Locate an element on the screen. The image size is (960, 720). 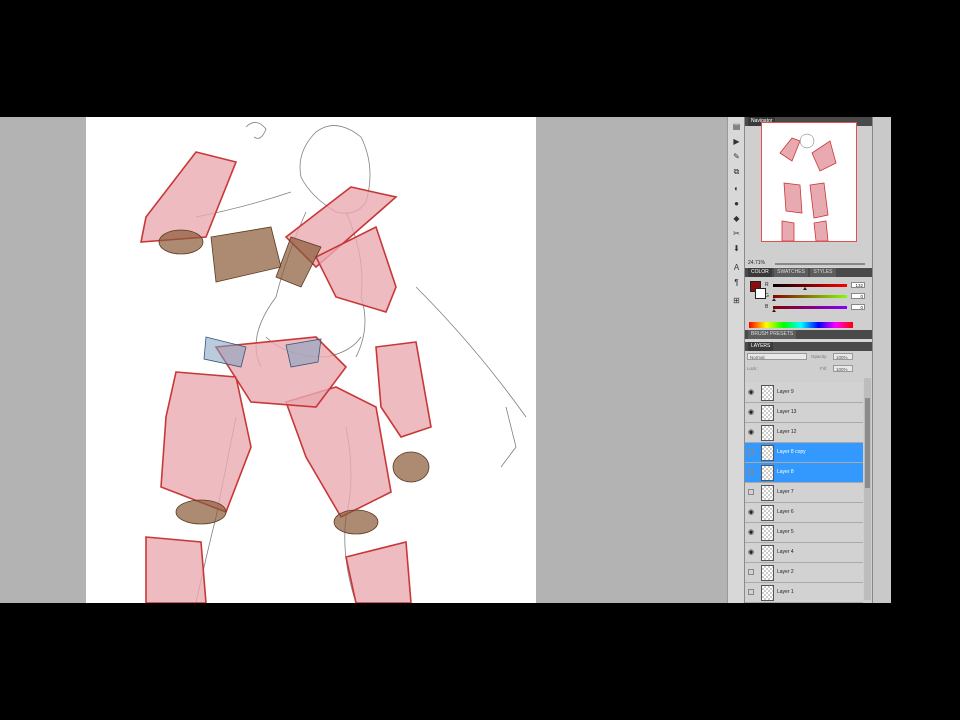
color-panel: COLOR SWATCHES STYLES R 132 G 0 B 0 is located at coordinates (808, 299).